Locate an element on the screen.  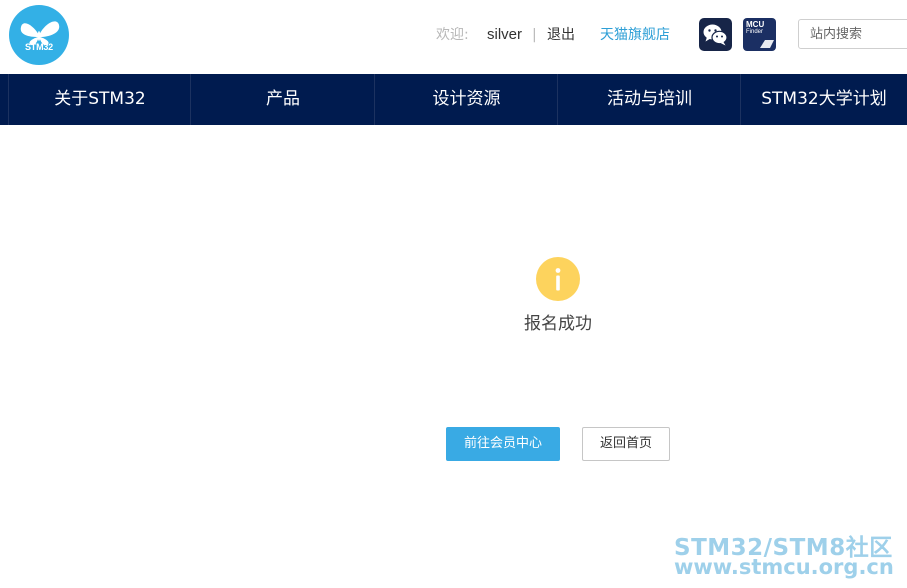
nav-item-design-resources: 设计资源 is located at coordinates (466, 99).